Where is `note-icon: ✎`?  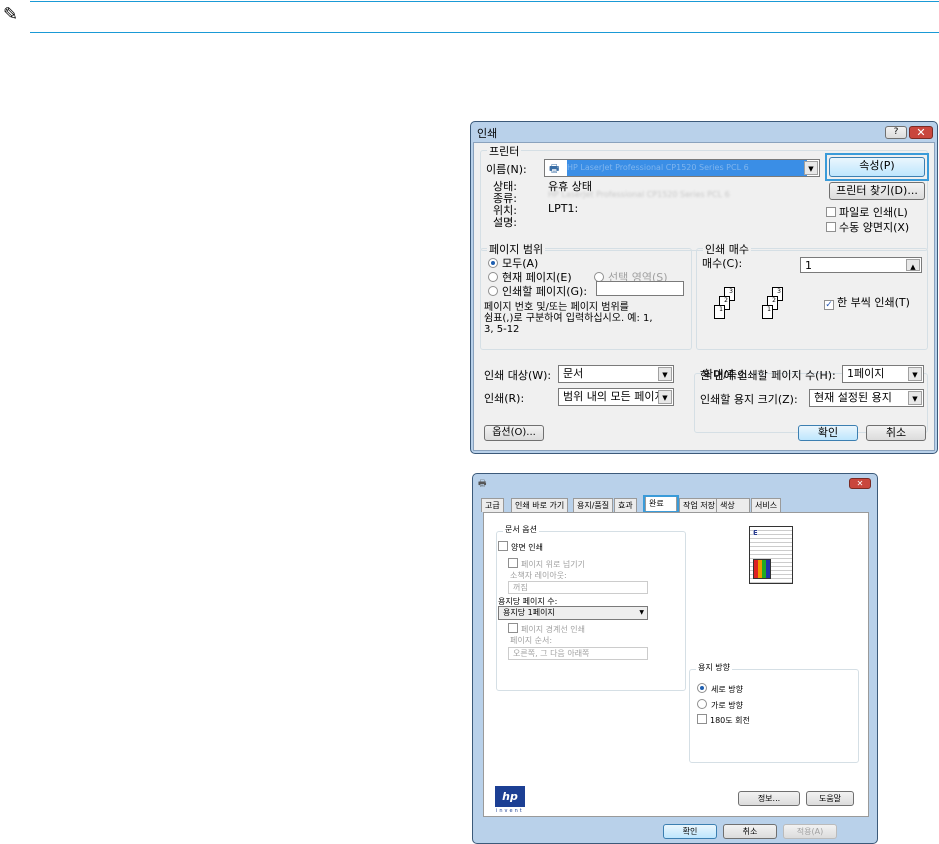 note-icon: ✎ is located at coordinates (11, 14).